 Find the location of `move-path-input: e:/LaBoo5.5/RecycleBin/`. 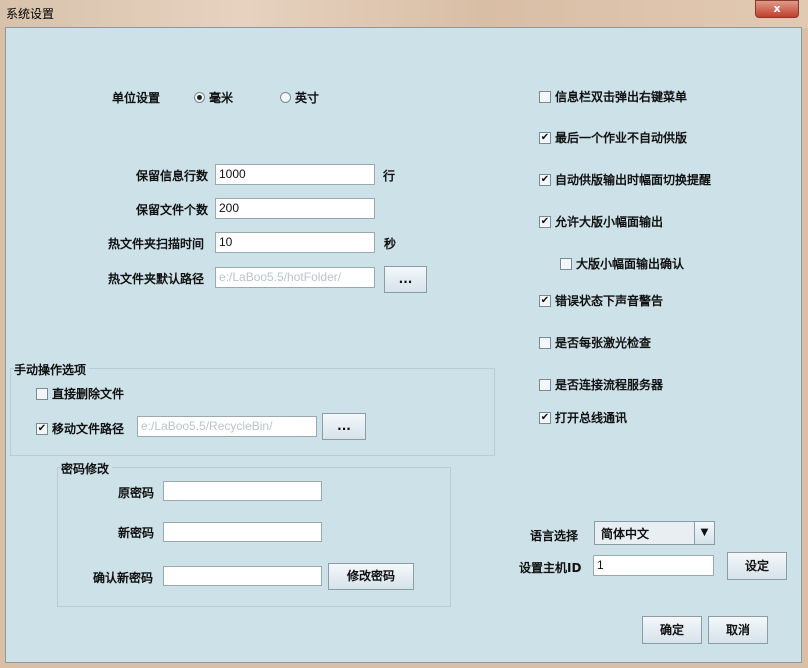

move-path-input: e:/LaBoo5.5/RecycleBin/ is located at coordinates (227, 426).